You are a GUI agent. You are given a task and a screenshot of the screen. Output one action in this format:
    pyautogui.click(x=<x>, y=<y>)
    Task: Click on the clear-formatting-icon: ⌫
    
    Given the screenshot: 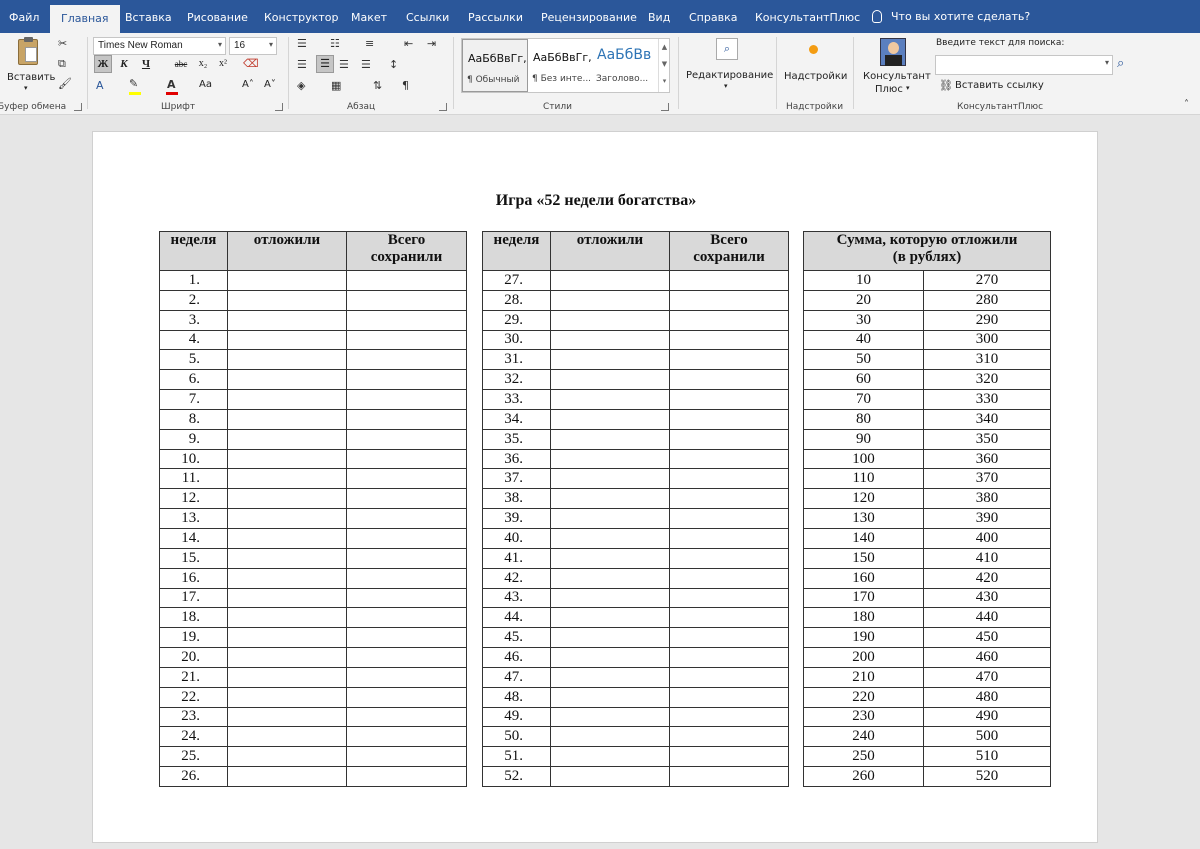 What is the action you would take?
    pyautogui.click(x=251, y=63)
    